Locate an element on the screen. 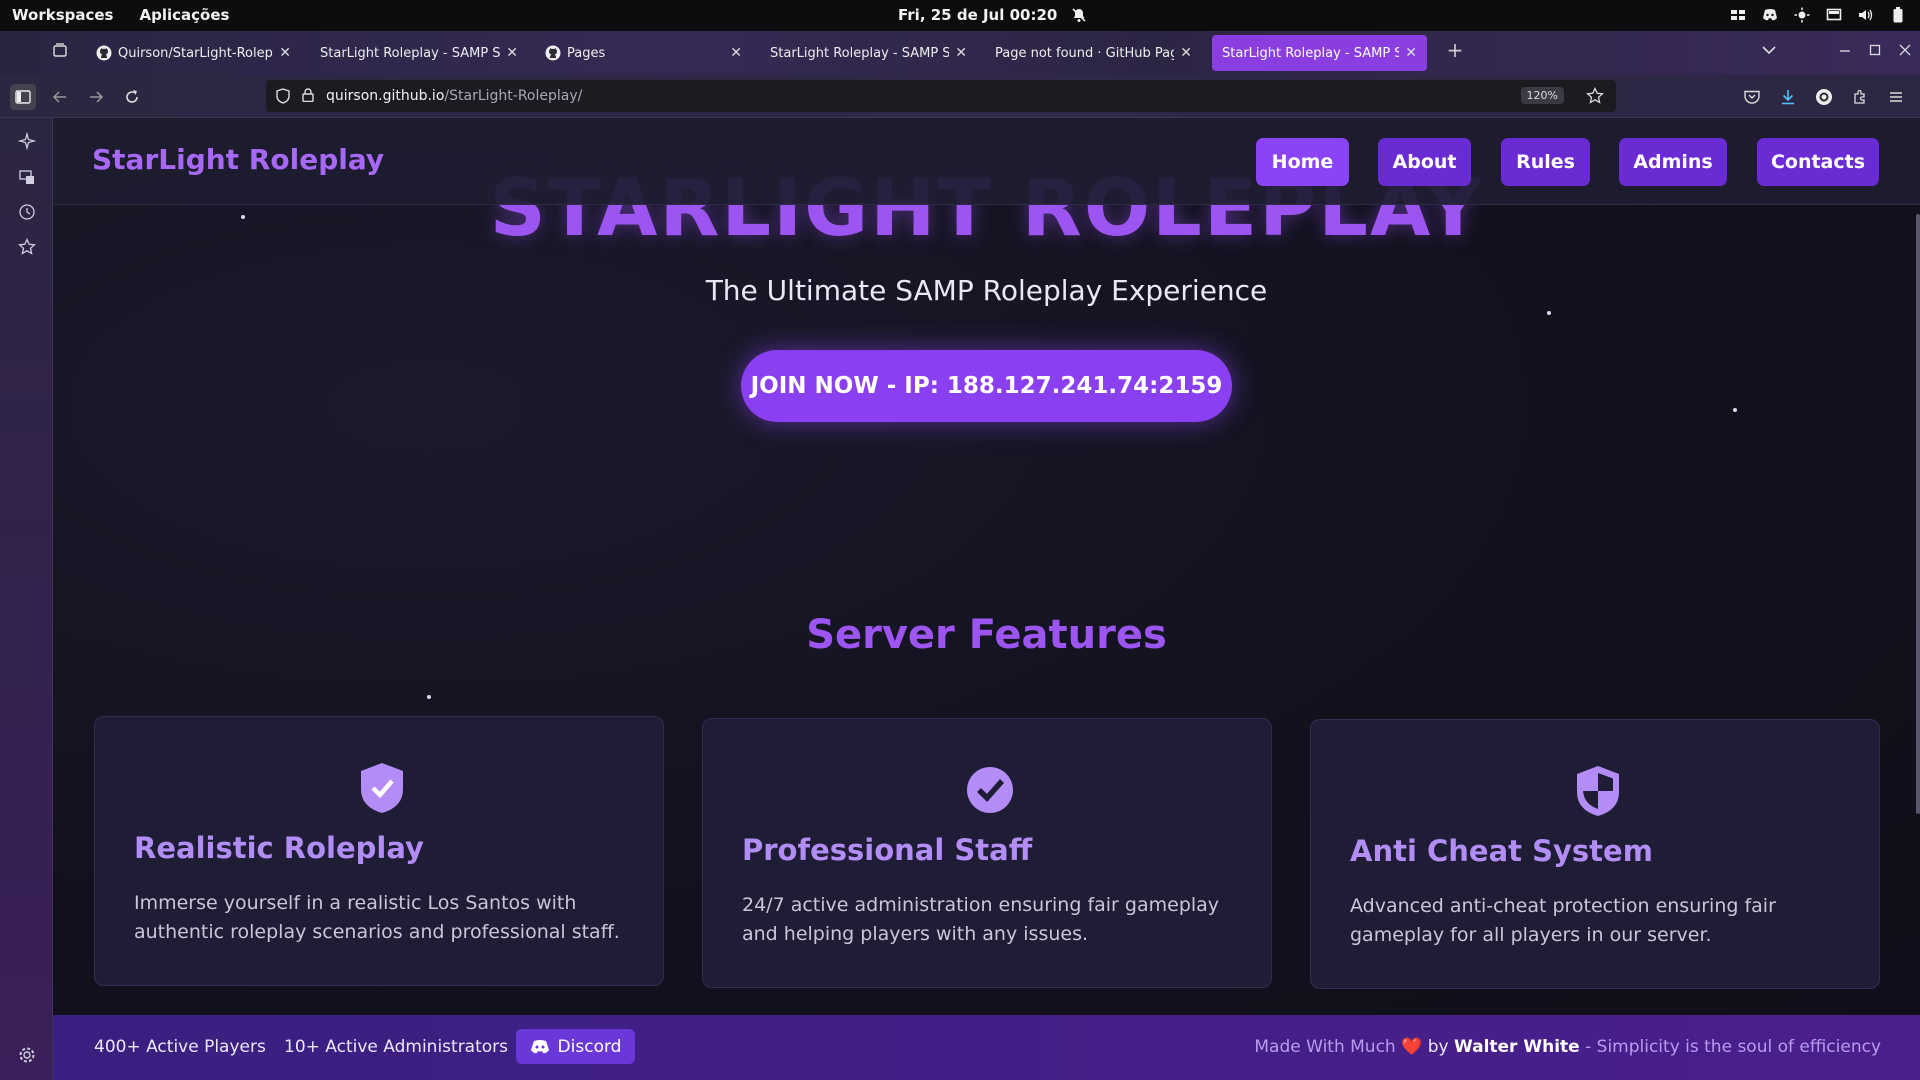 The width and height of the screenshot is (1920, 1080). feature-title: Professional Staff is located at coordinates (887, 850).